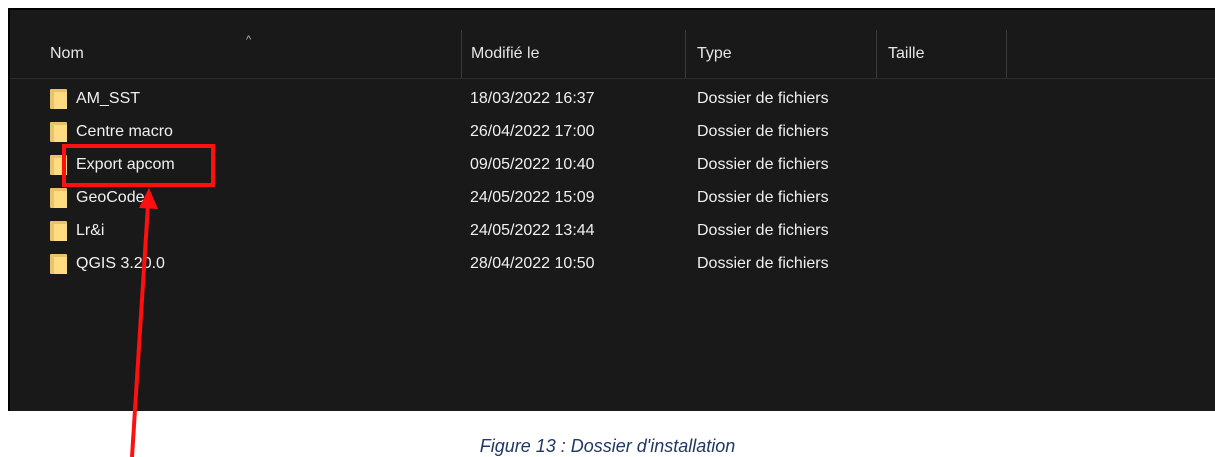  I want to click on file-modified-date: 24/05/2022 13:44, so click(532, 230).